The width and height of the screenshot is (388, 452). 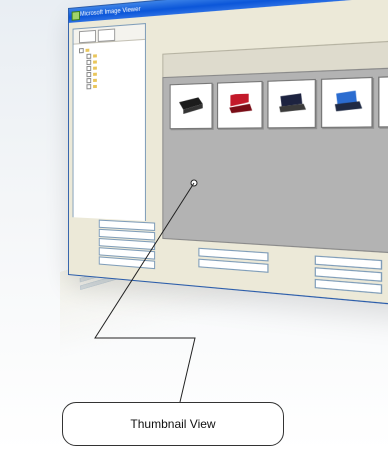 I want to click on properties-form, so click(x=116, y=249).